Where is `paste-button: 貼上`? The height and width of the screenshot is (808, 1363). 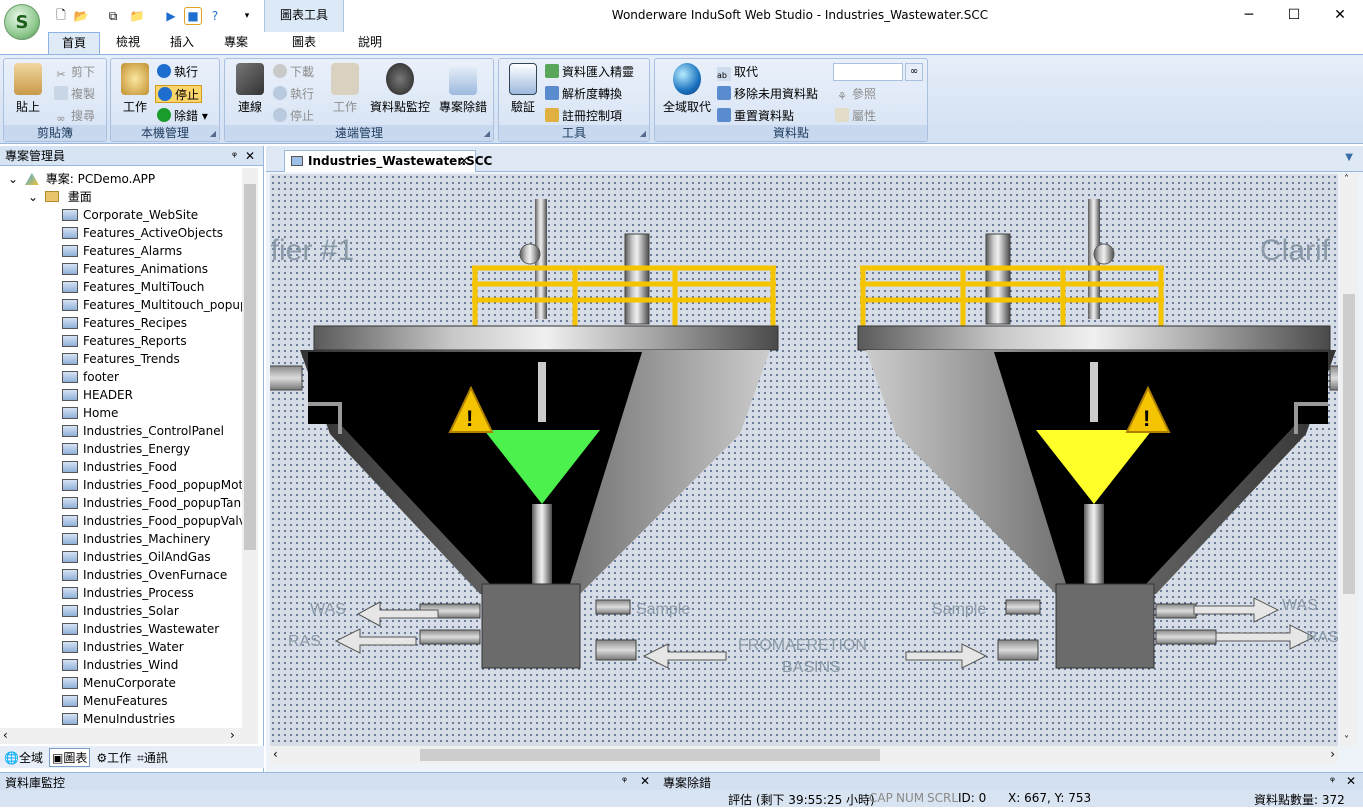 paste-button: 貼上 is located at coordinates (28, 89).